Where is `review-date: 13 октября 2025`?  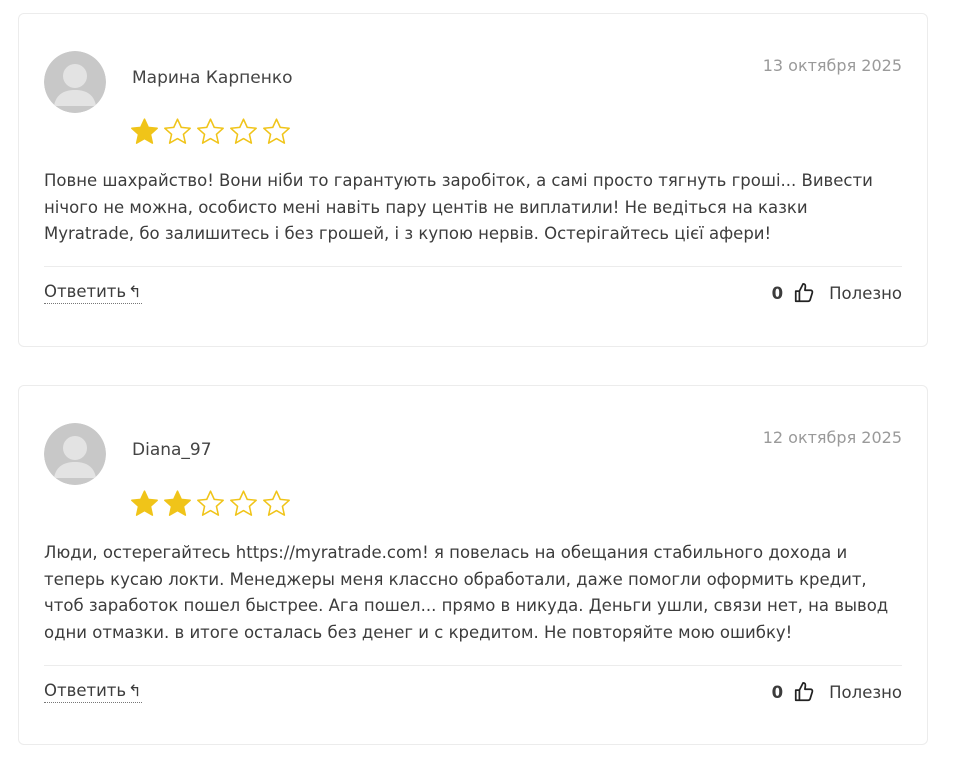 review-date: 13 октября 2025 is located at coordinates (832, 65).